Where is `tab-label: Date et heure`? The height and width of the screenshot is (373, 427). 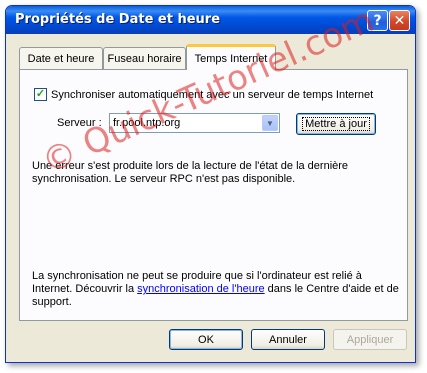
tab-label: Date et heure is located at coordinates (61, 58).